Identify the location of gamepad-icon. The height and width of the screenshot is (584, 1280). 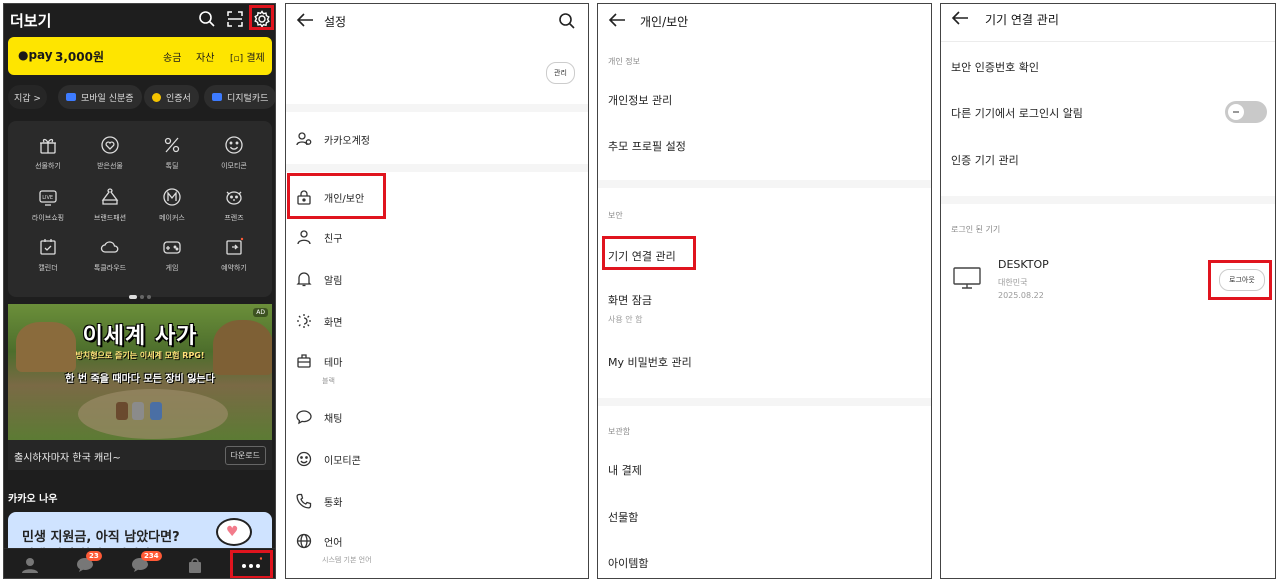
(172, 247).